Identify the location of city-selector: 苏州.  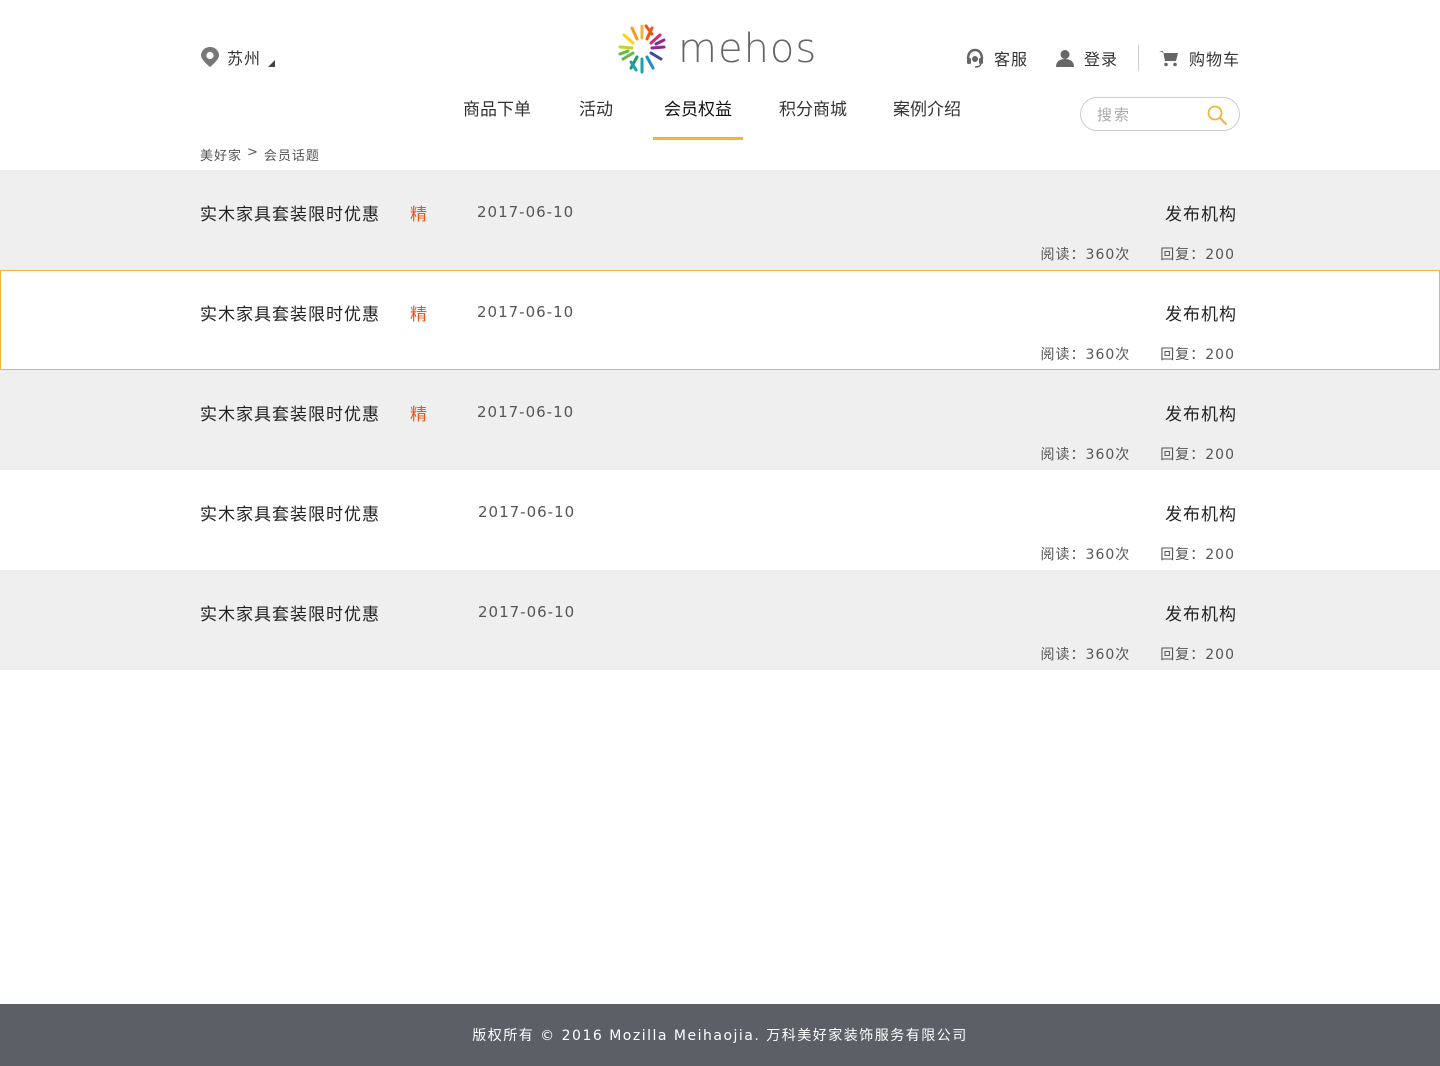
(238, 57).